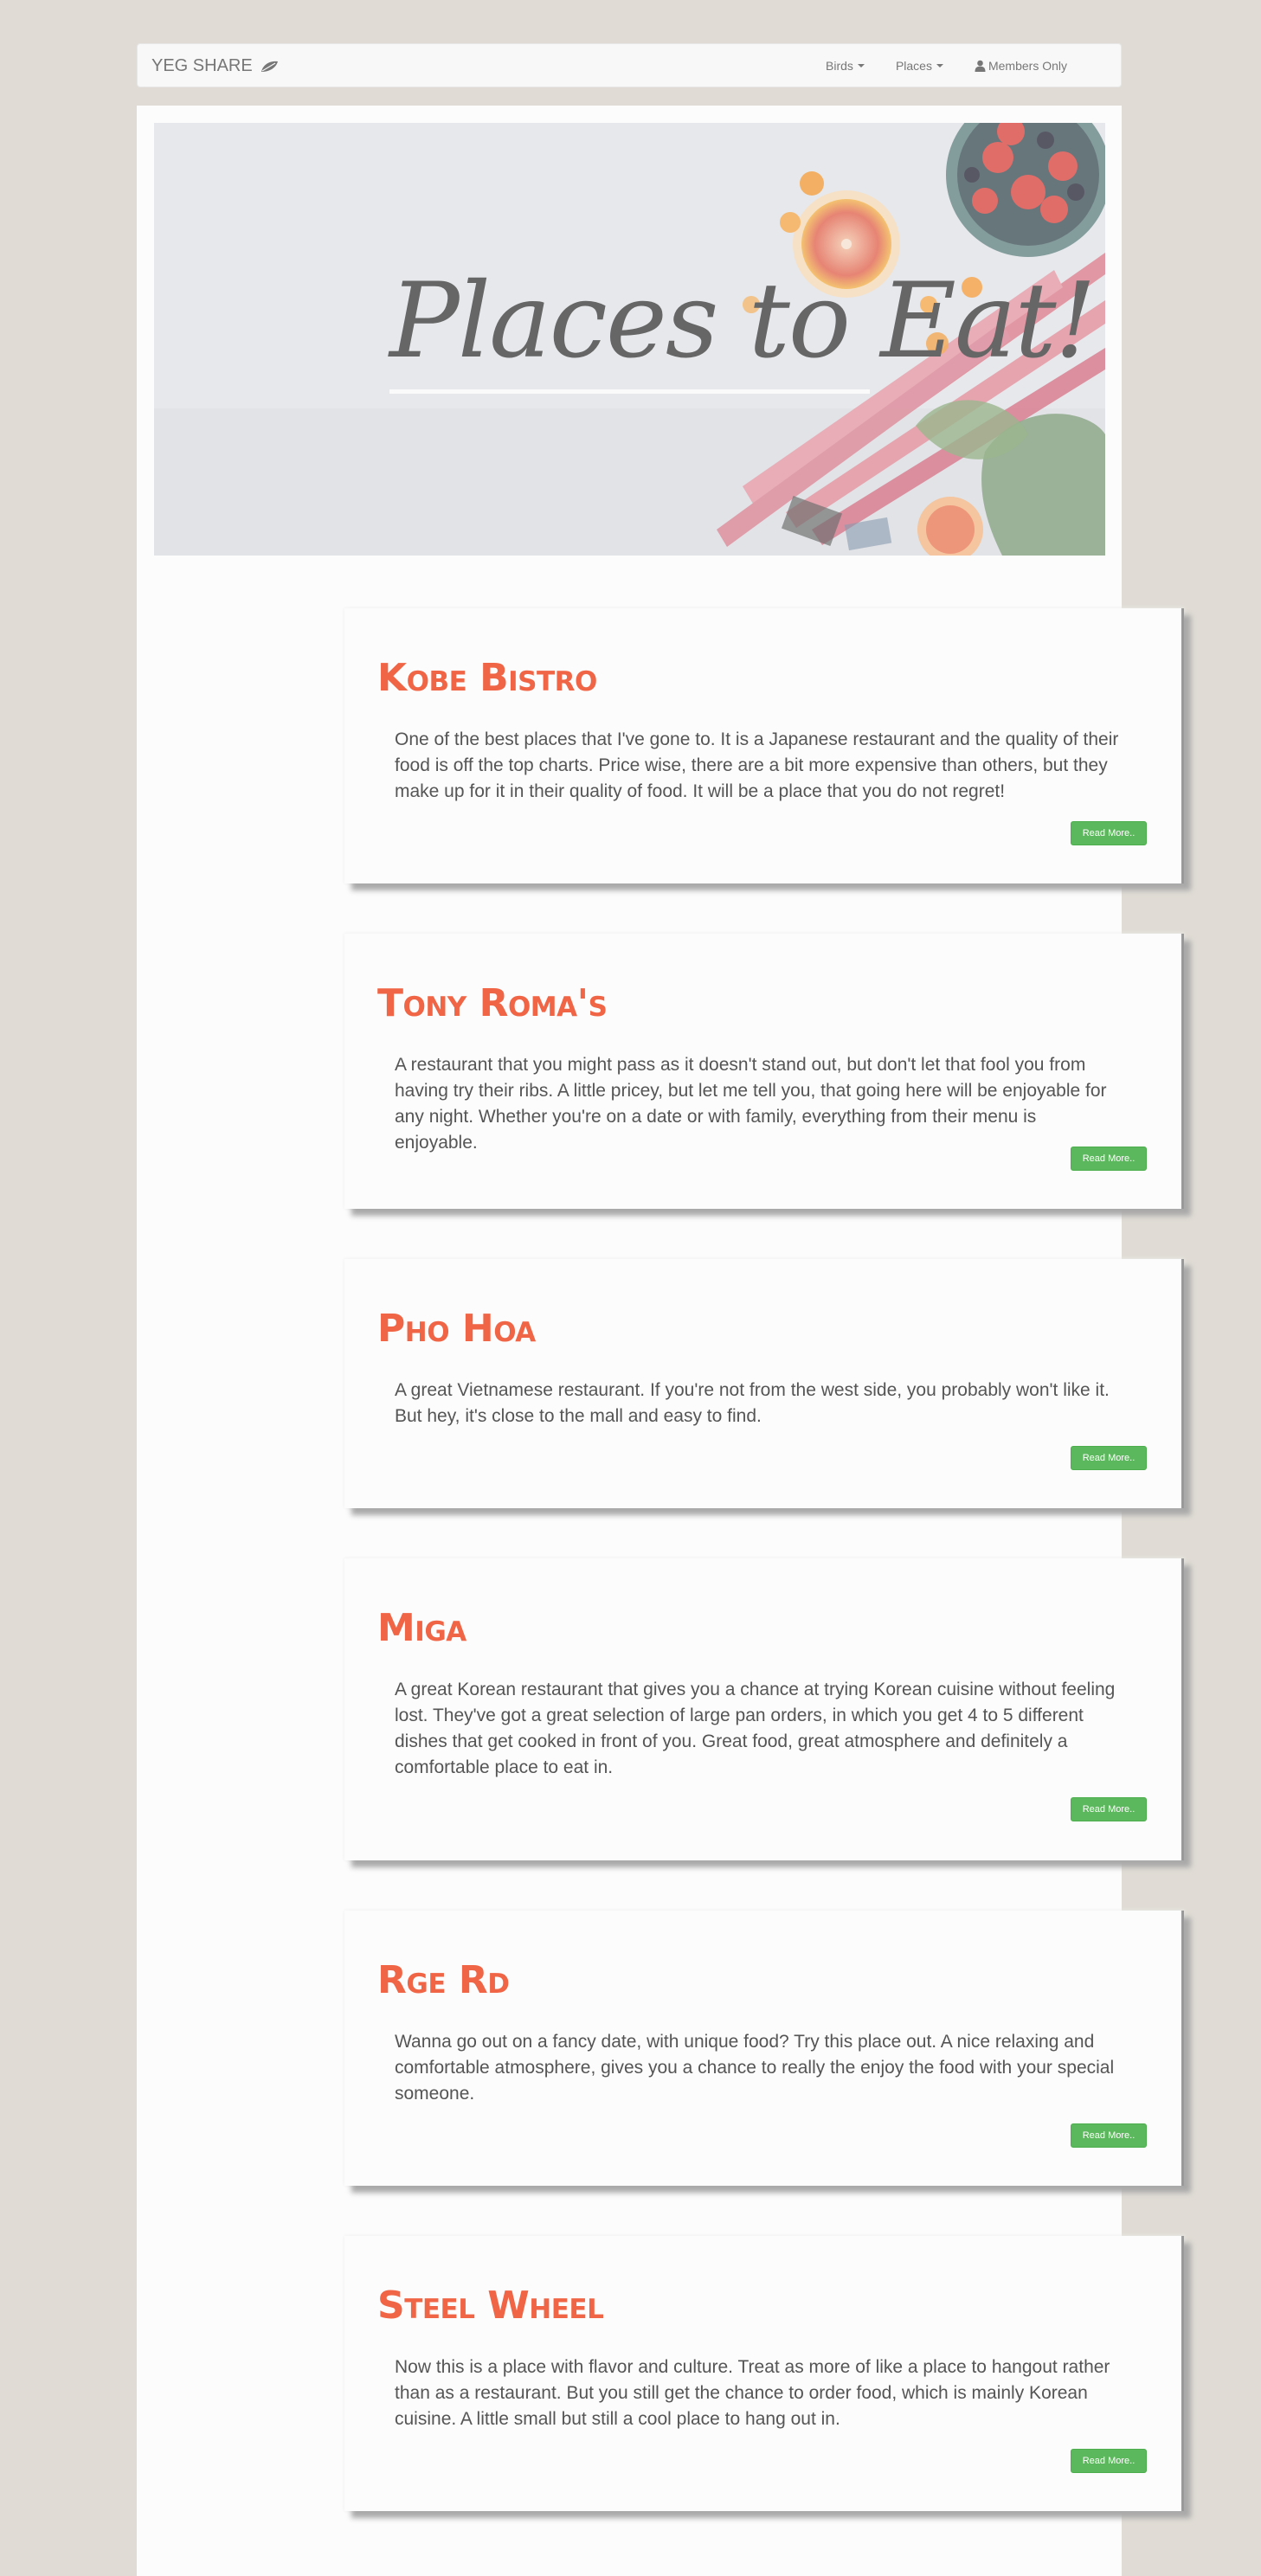 This screenshot has width=1261, height=2576. Describe the element at coordinates (456, 1329) in the screenshot. I see `place-title: Pho Hoa` at that location.